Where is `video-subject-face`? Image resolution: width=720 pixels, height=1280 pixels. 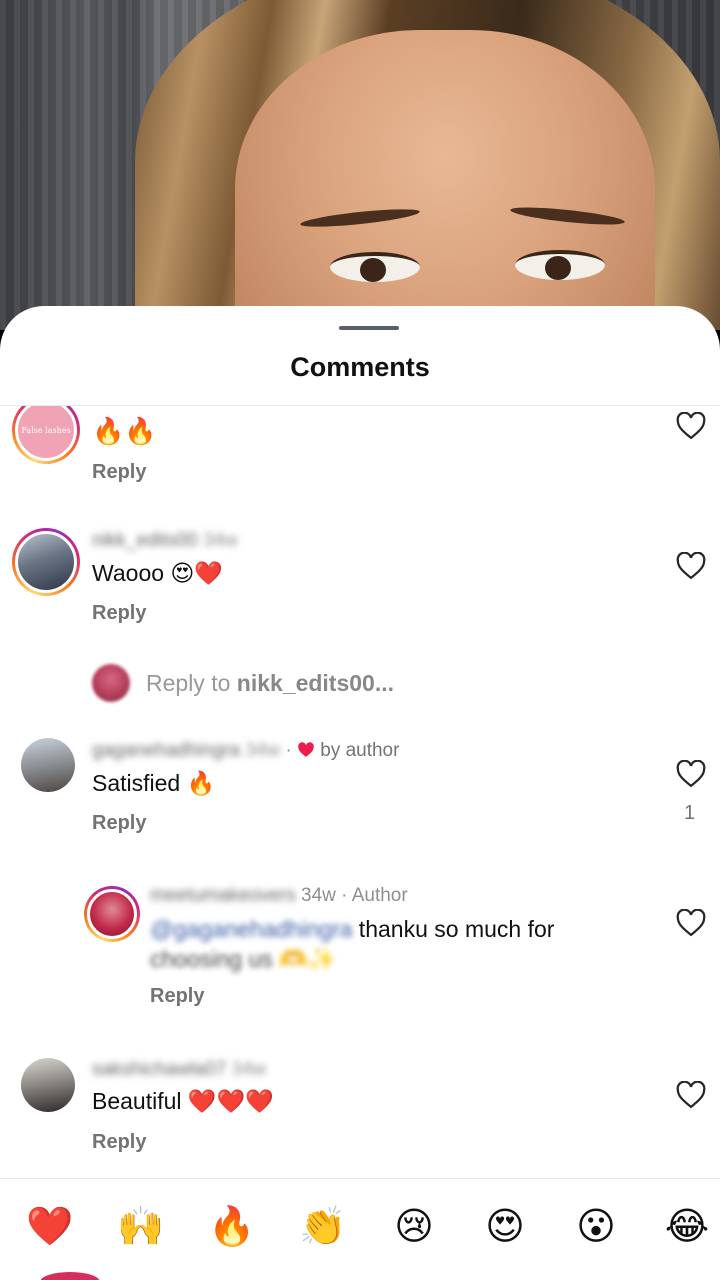 video-subject-face is located at coordinates (445, 180).